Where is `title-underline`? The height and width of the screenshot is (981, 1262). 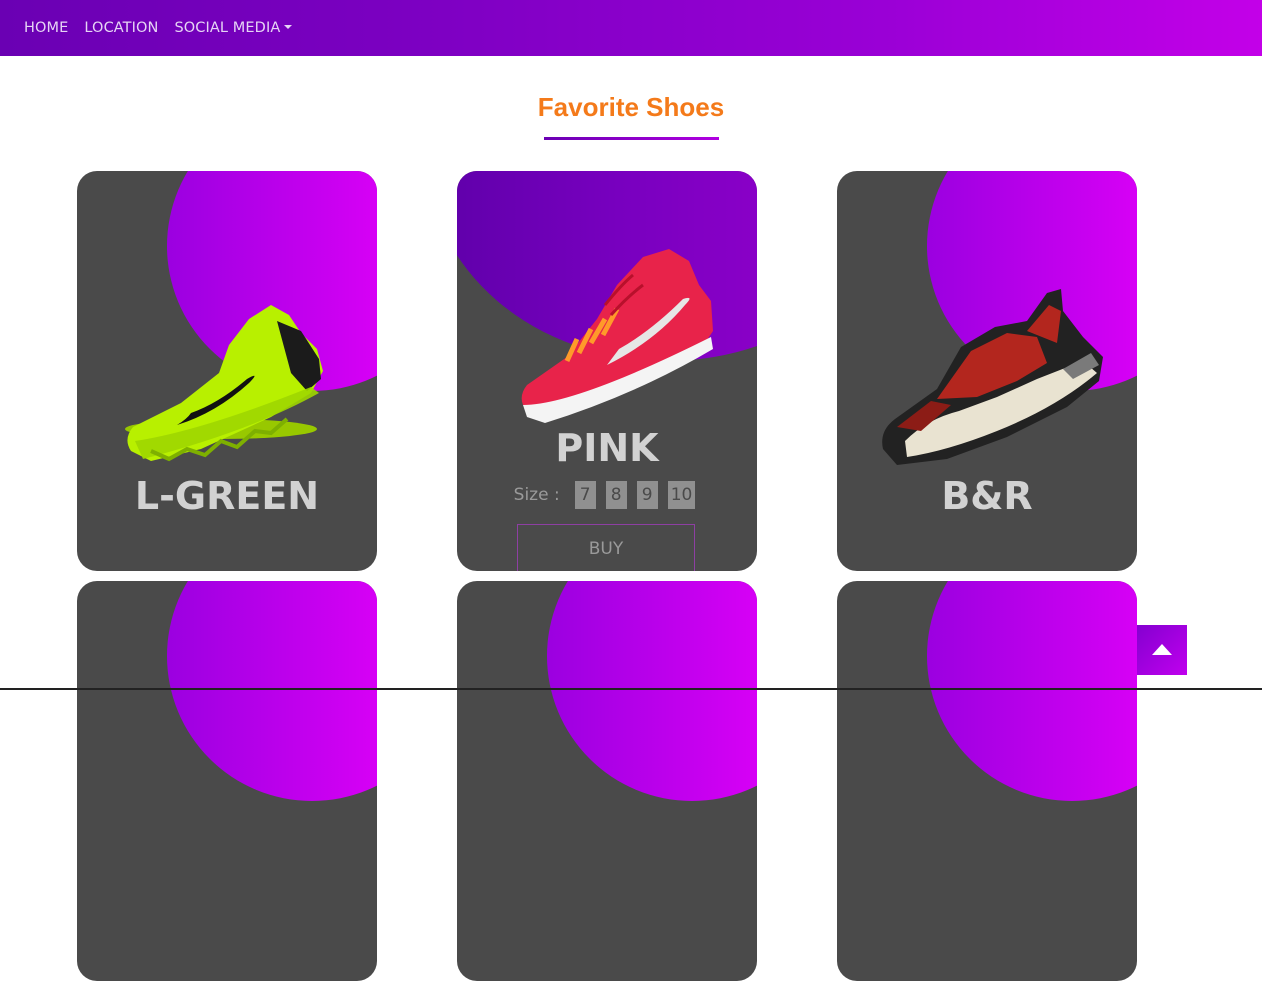 title-underline is located at coordinates (631, 138).